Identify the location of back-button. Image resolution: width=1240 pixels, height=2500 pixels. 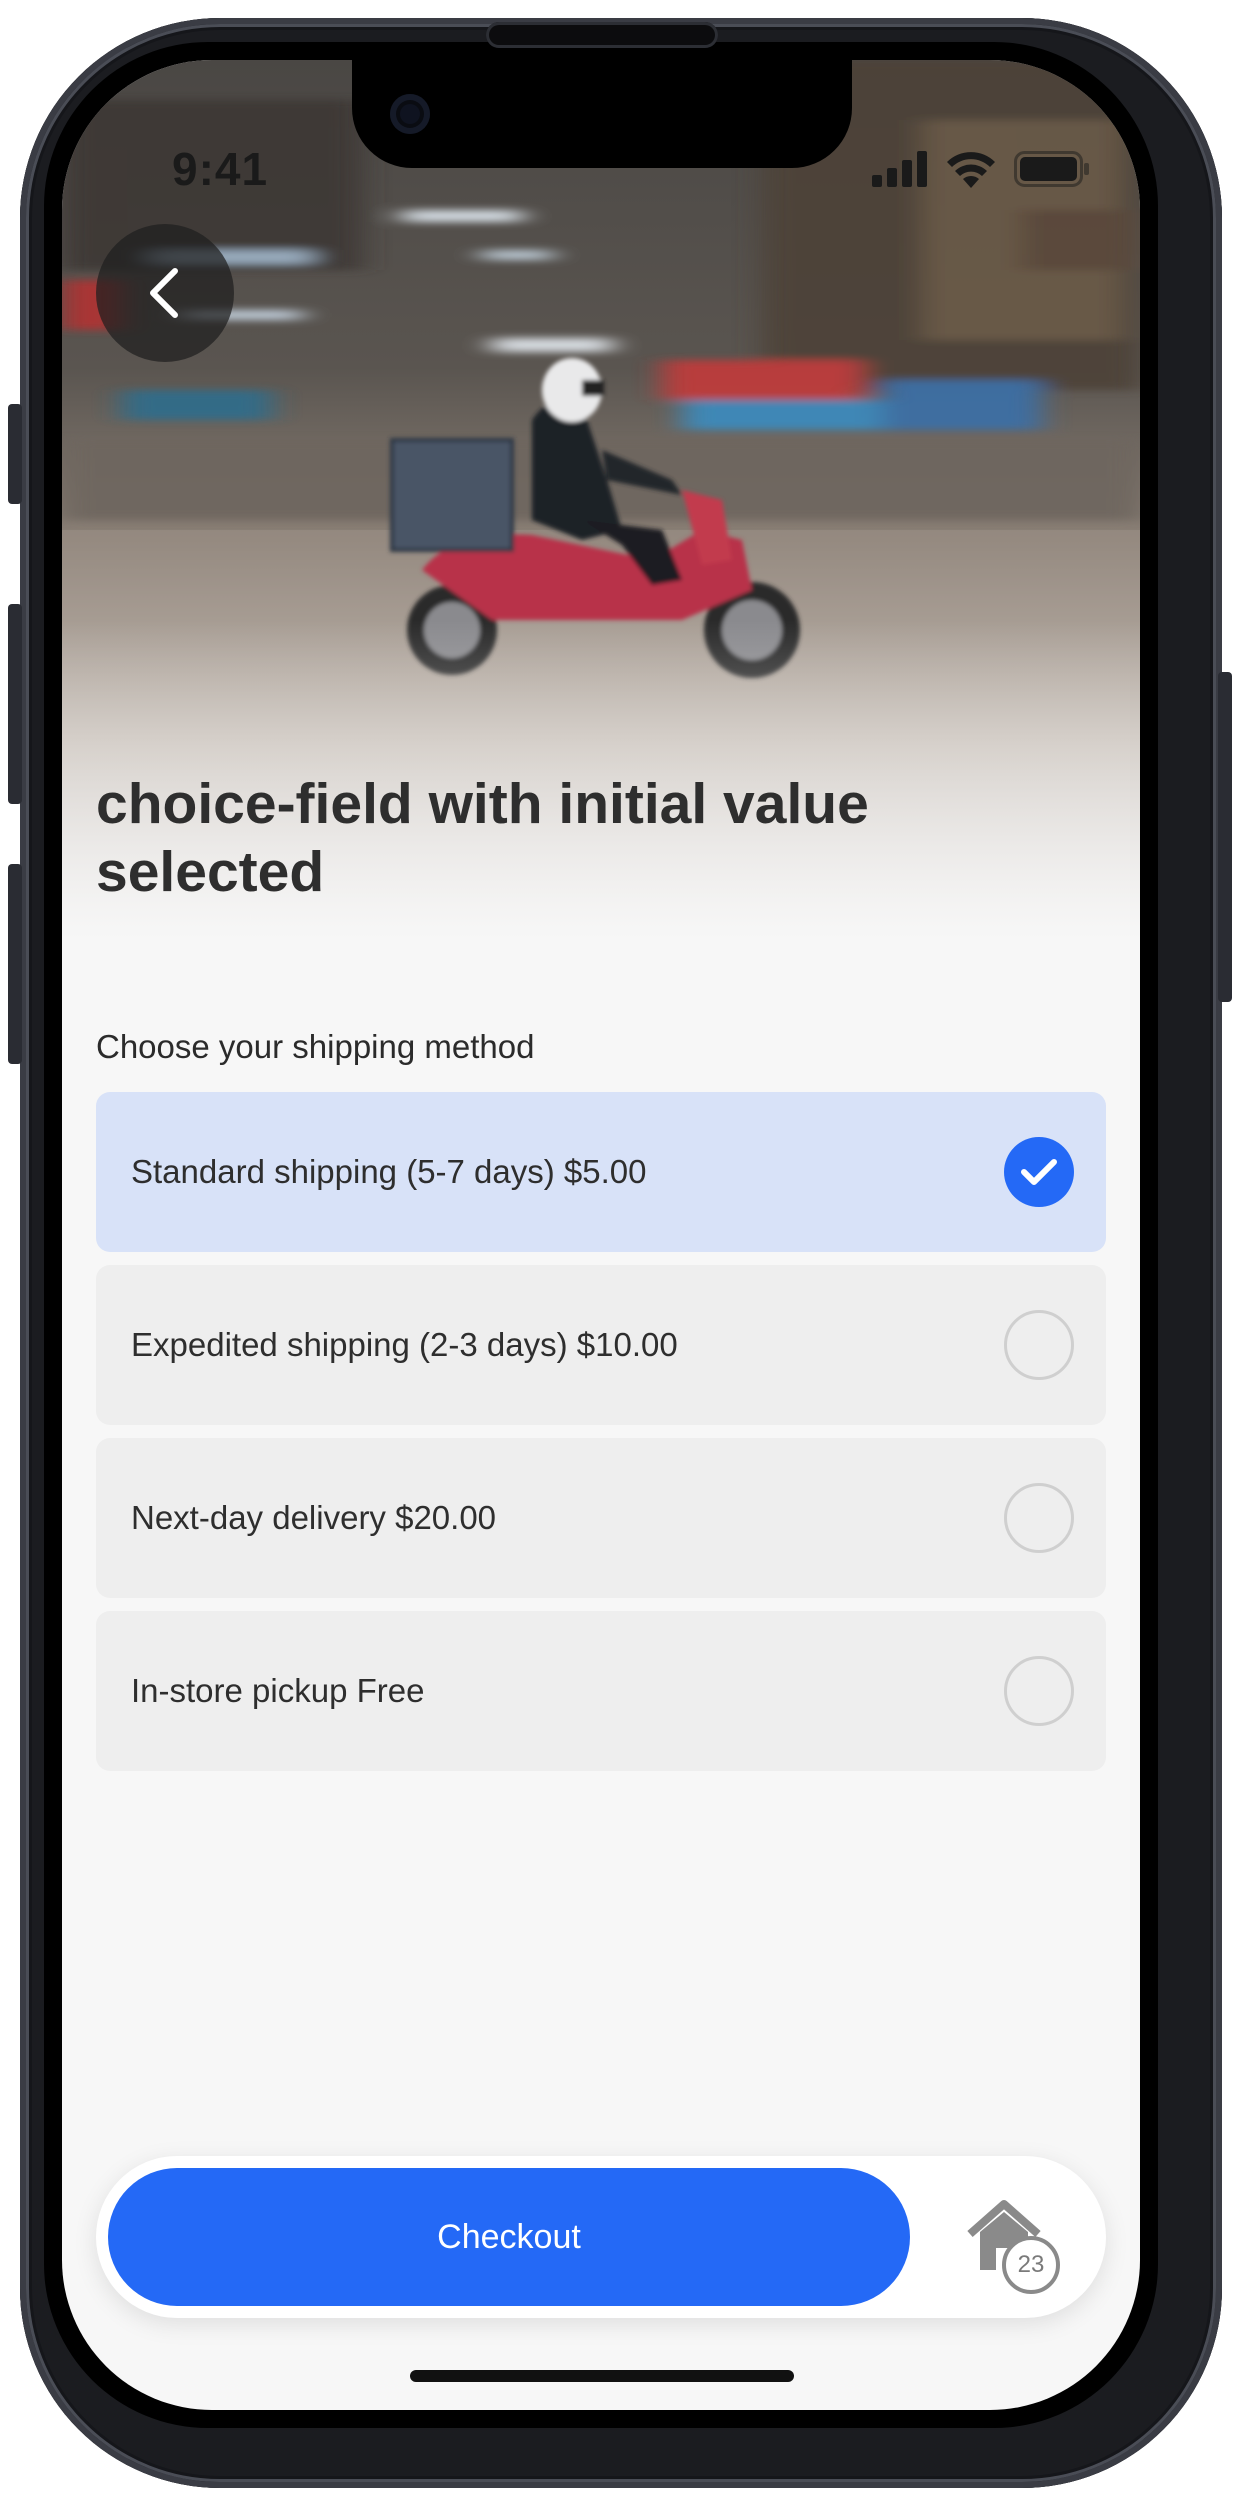
(165, 293).